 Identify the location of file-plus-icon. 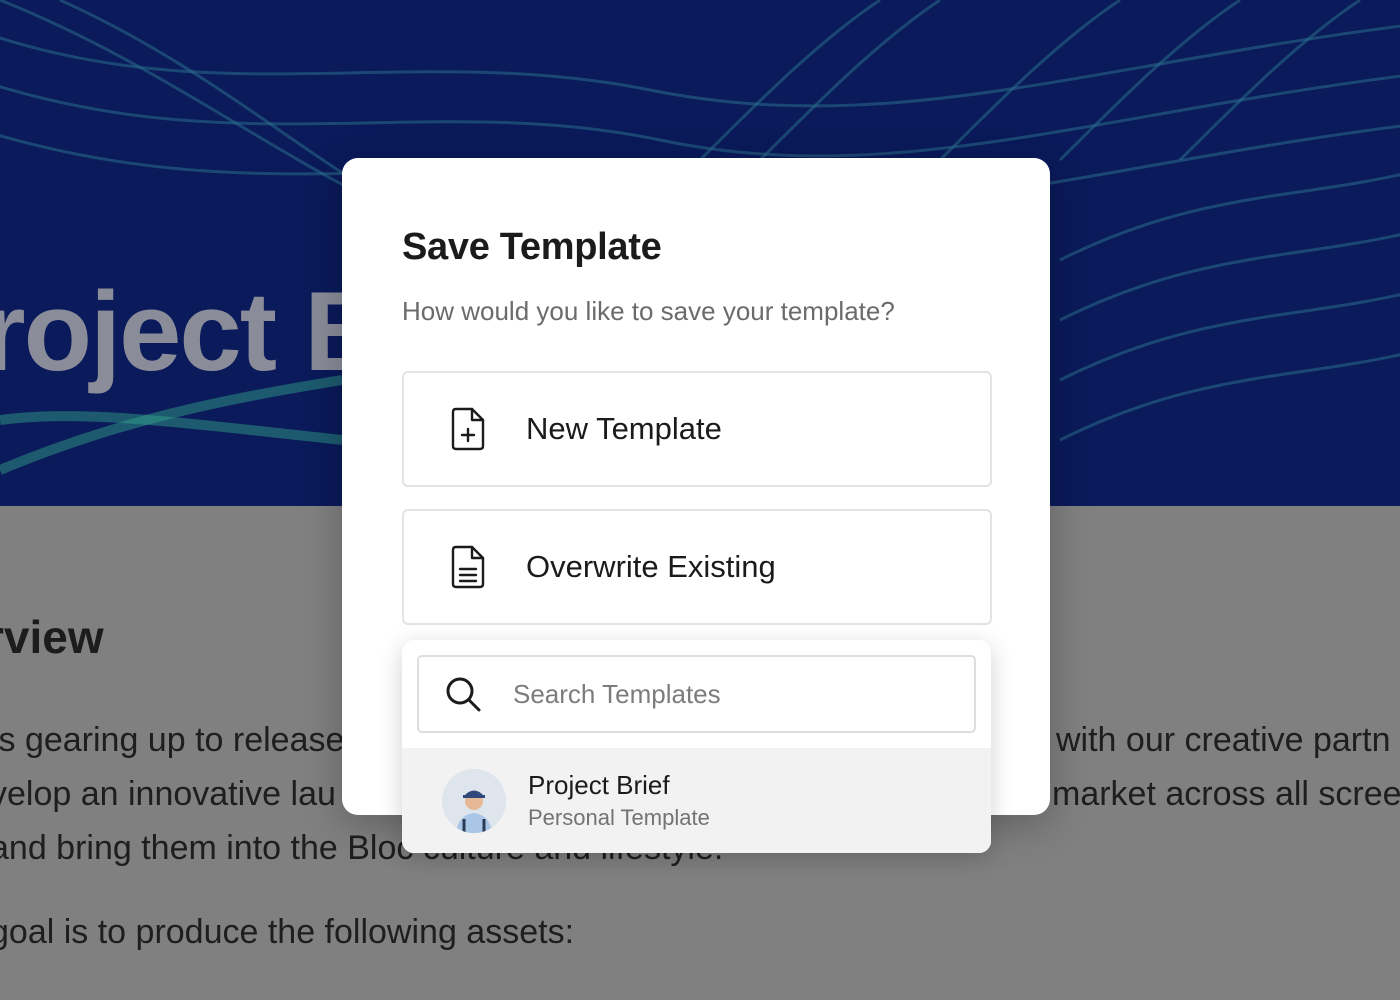
(468, 429).